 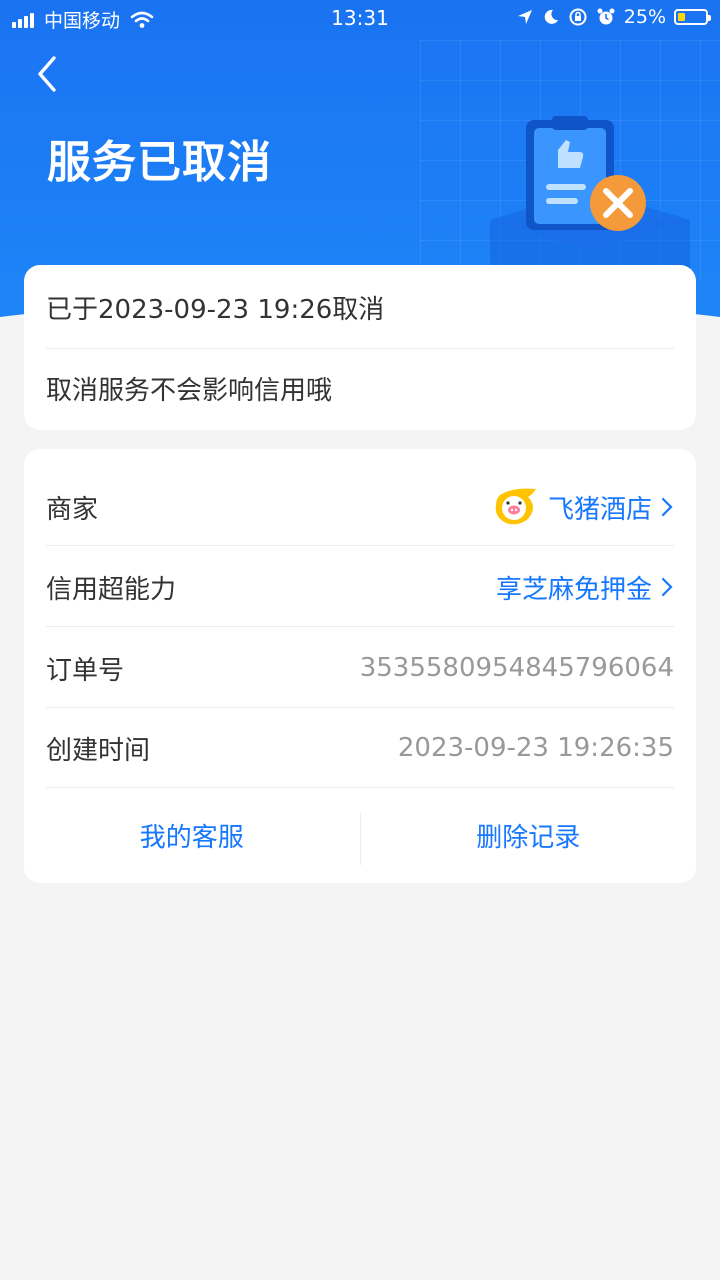 I want to click on rotation-lock-icon, so click(x=578, y=17).